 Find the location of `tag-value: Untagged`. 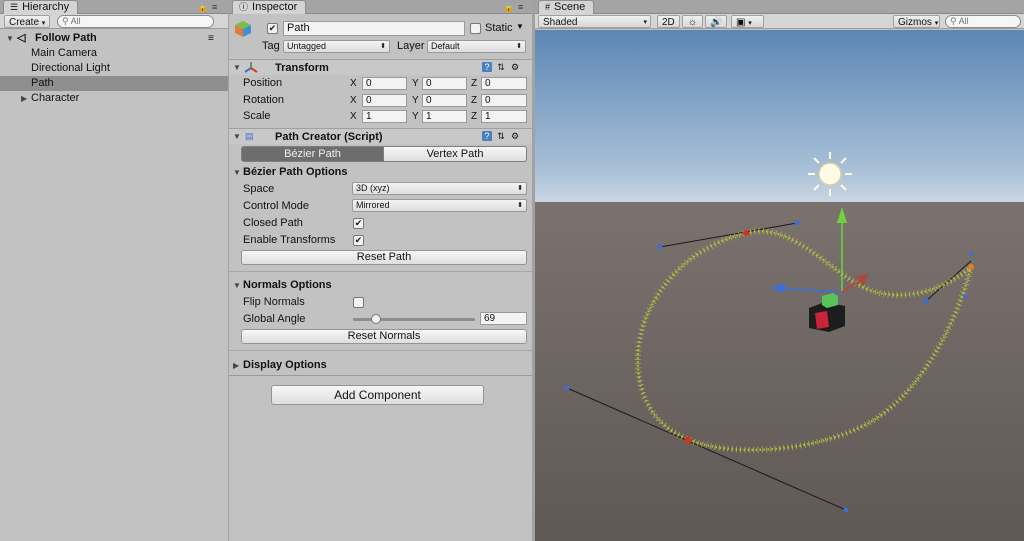

tag-value: Untagged is located at coordinates (307, 46).